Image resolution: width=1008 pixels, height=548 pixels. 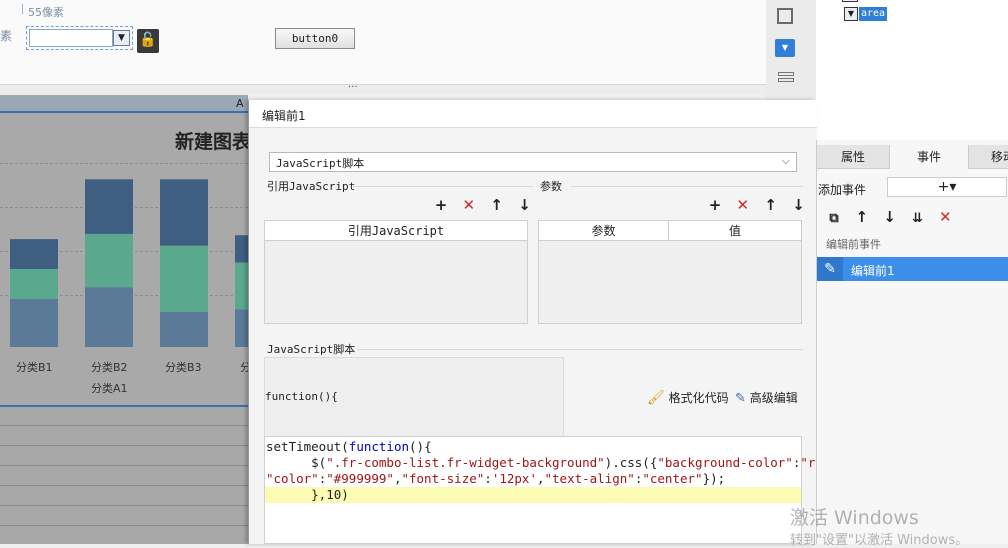 I want to click on button0-widget: button0, so click(x=315, y=38).